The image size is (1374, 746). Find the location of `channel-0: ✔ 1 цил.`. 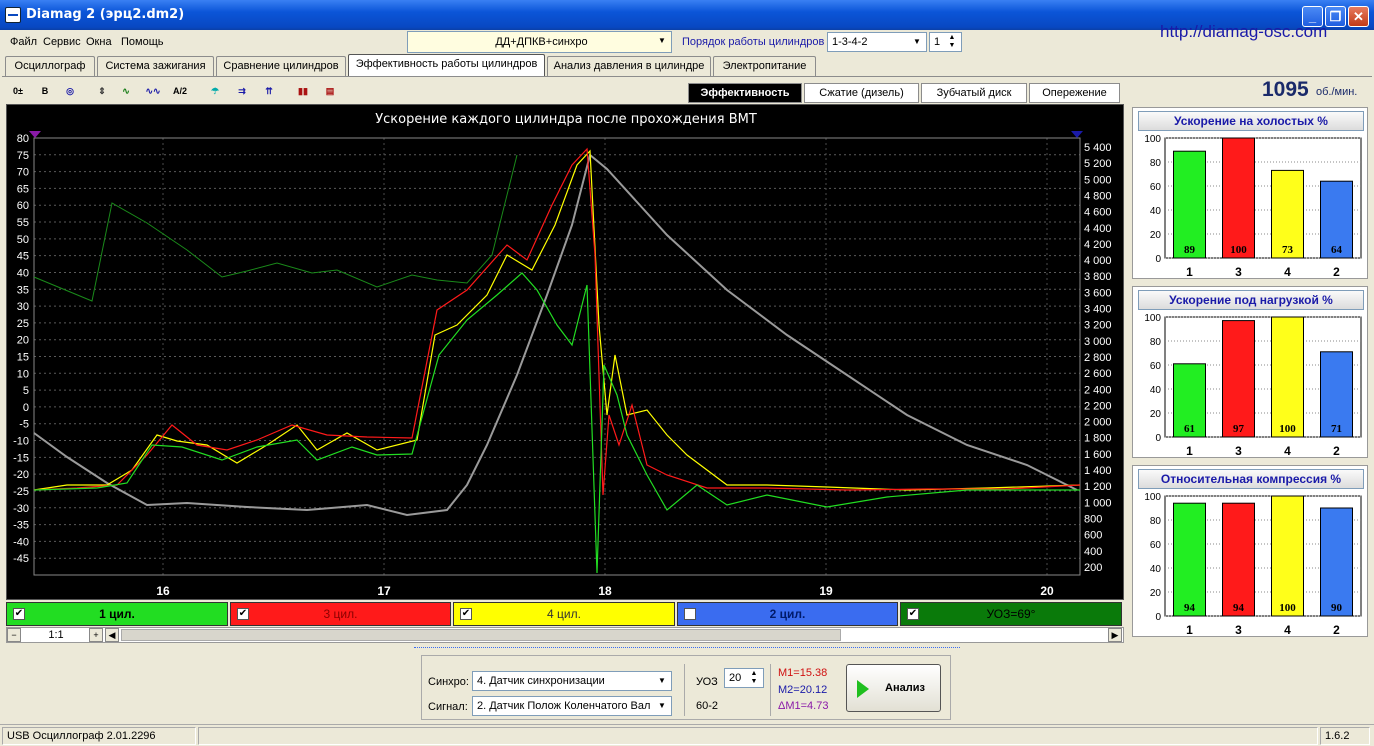

channel-0: ✔ 1 цил. is located at coordinates (117, 614).